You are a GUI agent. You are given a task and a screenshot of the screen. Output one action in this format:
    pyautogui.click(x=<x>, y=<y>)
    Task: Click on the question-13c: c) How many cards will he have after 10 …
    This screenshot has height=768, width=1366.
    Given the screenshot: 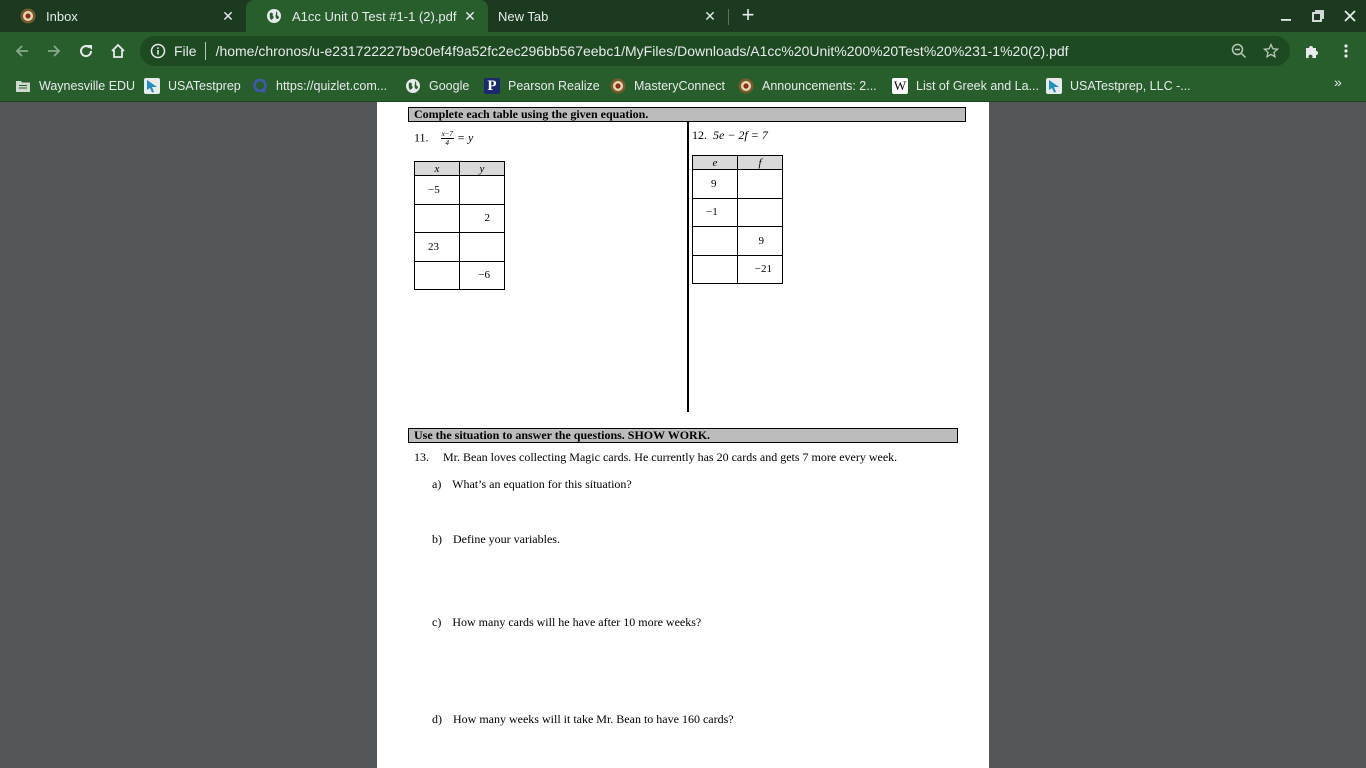 What is the action you would take?
    pyautogui.click(x=566, y=622)
    